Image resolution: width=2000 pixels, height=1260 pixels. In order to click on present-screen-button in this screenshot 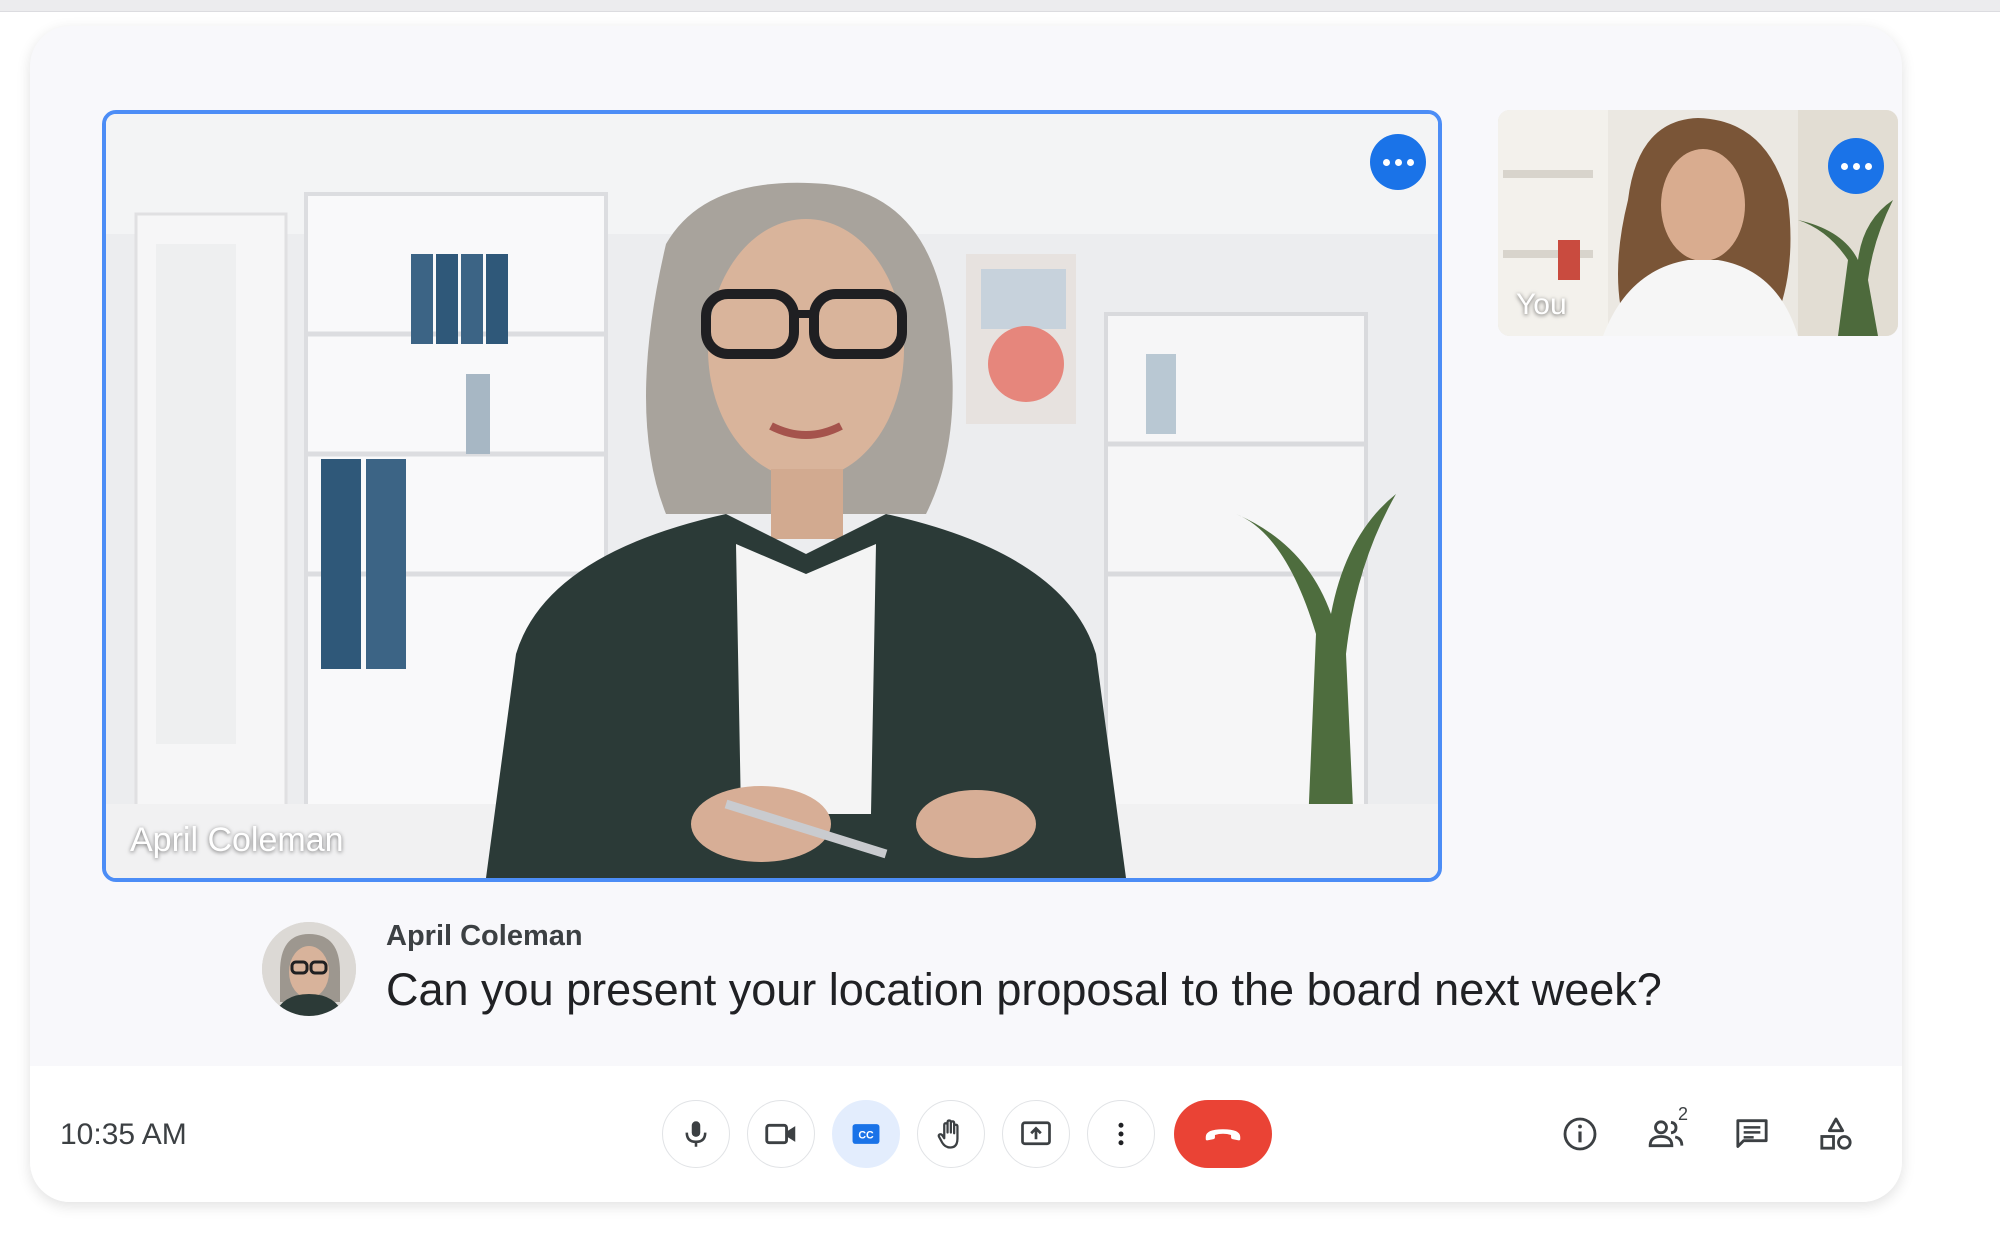, I will do `click(1036, 1134)`.